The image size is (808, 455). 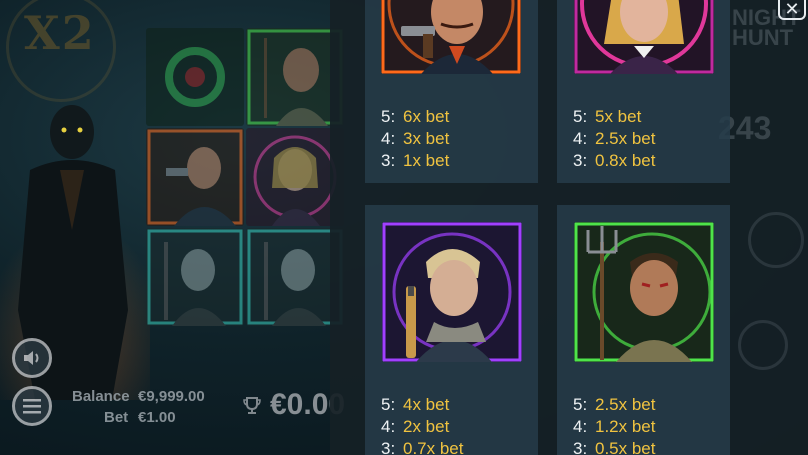 I want to click on payout-row: 5: 5x bet, so click(x=607, y=116).